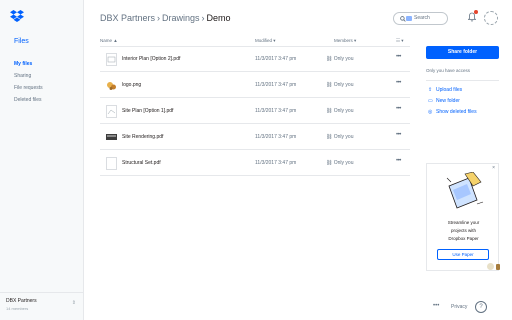 The height and width of the screenshot is (320, 512). I want to click on breadcrumb-team: DBX Partners, so click(127, 18).